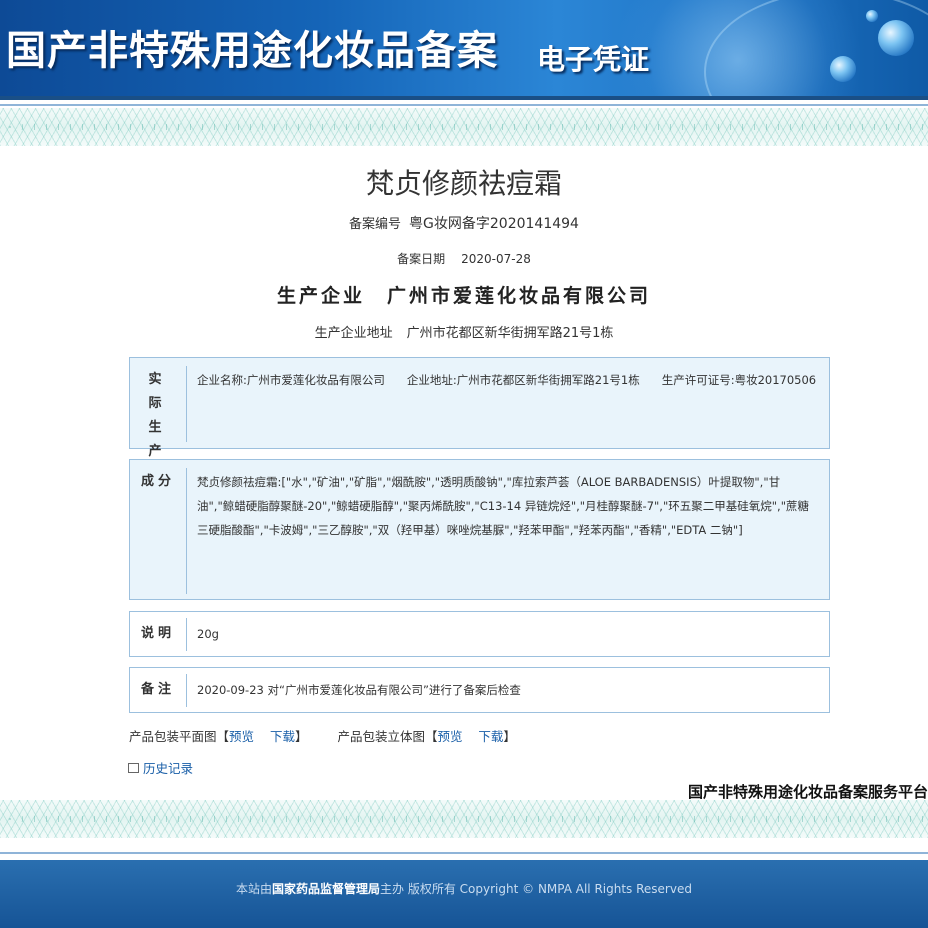 Image resolution: width=928 pixels, height=928 pixels. Describe the element at coordinates (510, 333) in the screenshot. I see `manufacturer-address-value: 广州市花都区新华街拥军路21号1栋` at that location.